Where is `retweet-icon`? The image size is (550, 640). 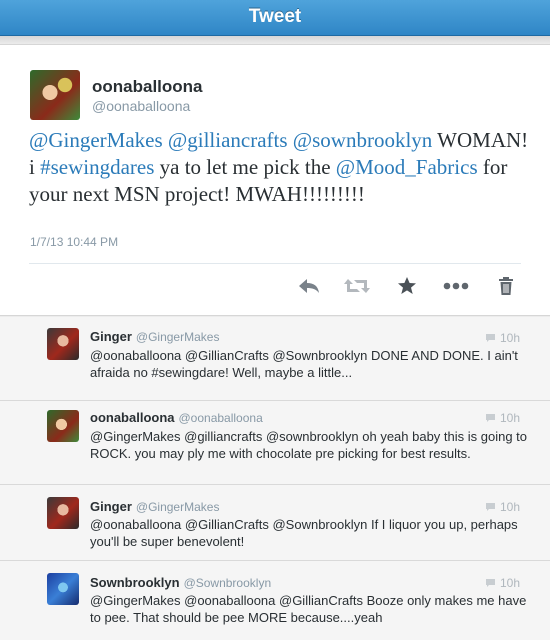
retweet-icon is located at coordinates (357, 286).